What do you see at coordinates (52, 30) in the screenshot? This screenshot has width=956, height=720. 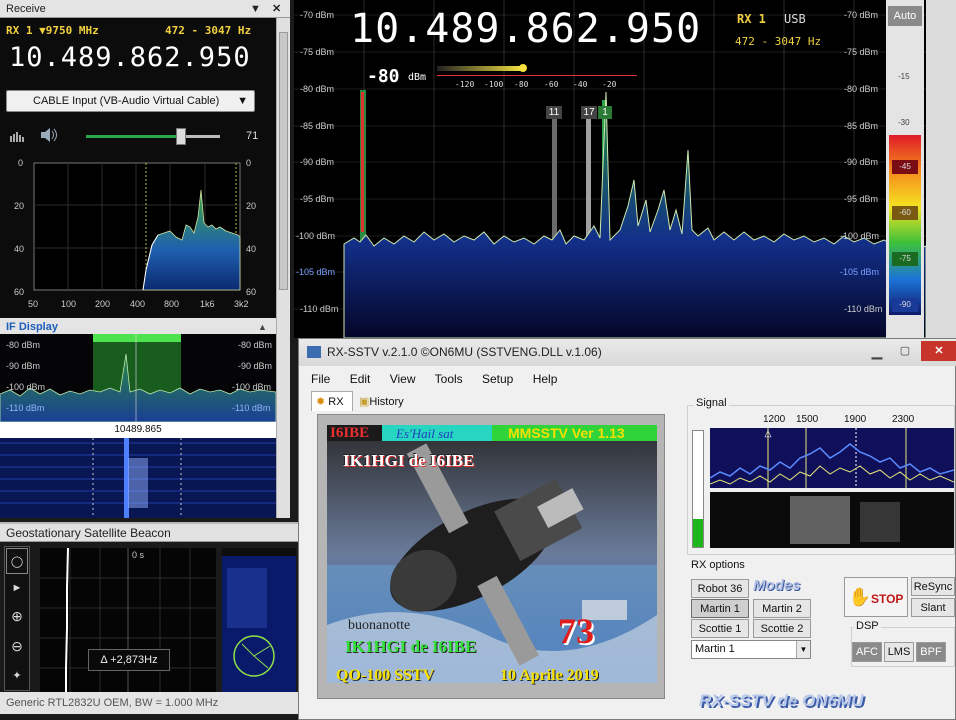 I see `rx-line: RX 1 ▼9750 MHz` at bounding box center [52, 30].